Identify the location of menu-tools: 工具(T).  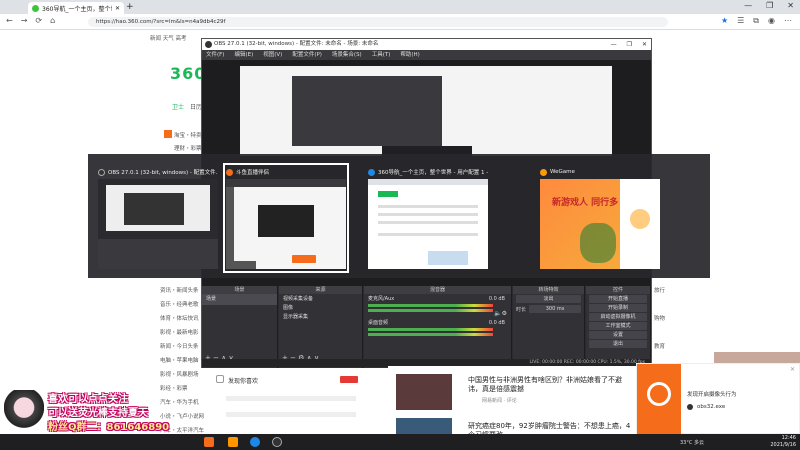
(381, 55).